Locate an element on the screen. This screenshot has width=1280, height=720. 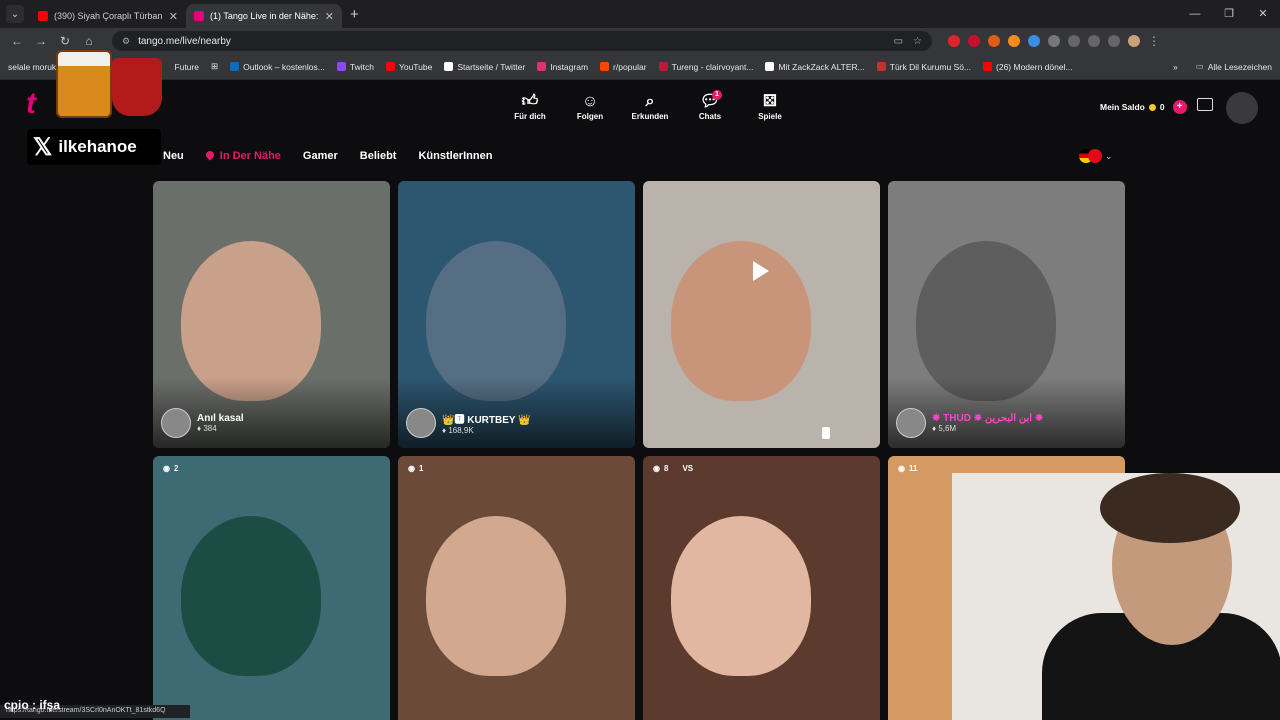
add-coins-button: + is located at coordinates (1179, 107).